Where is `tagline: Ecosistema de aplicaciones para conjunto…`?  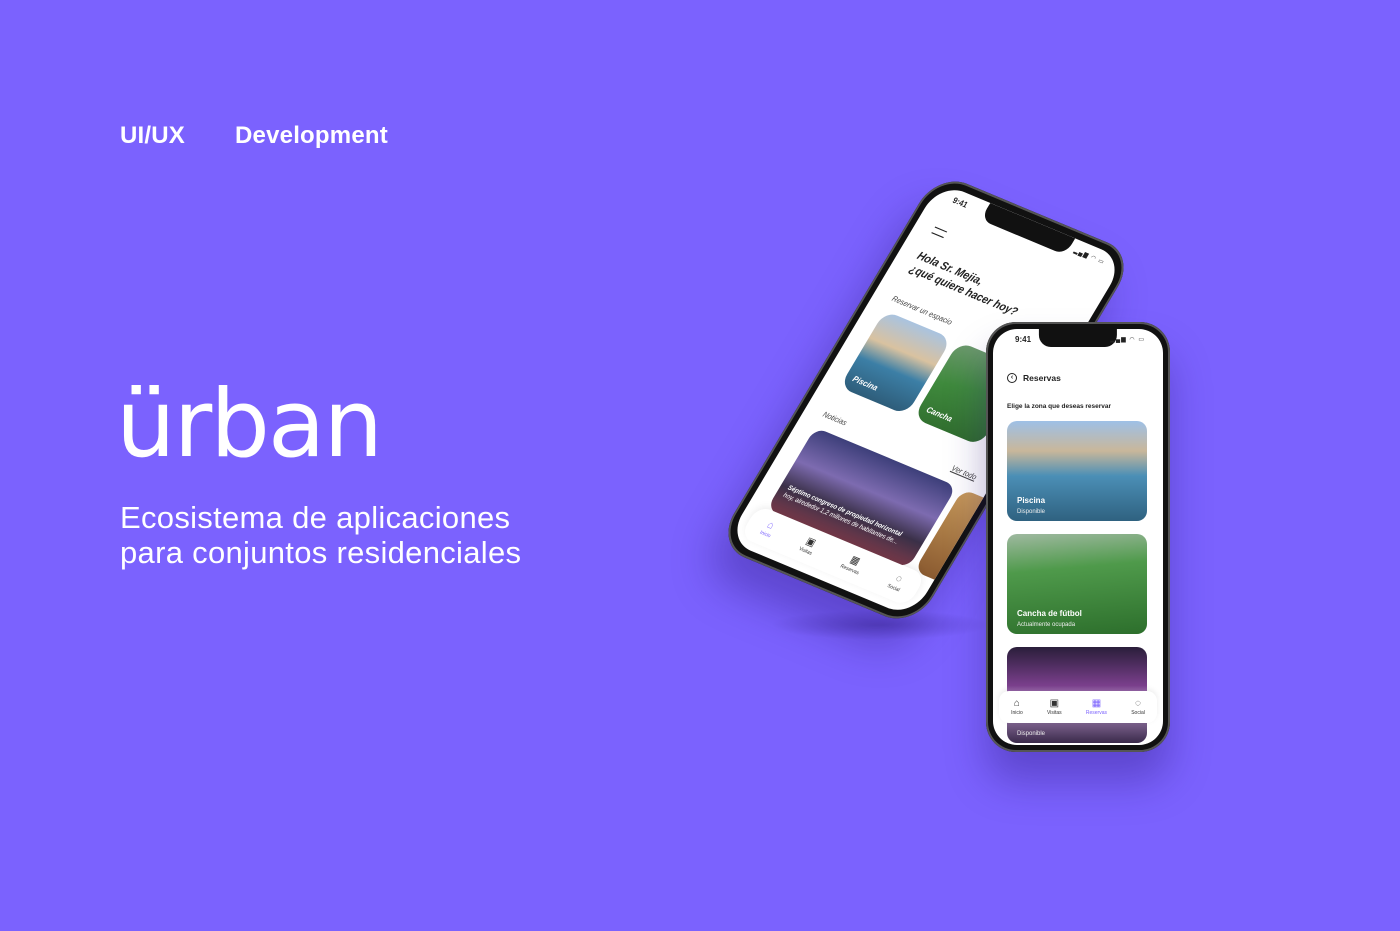
tagline: Ecosistema de aplicaciones para conjunto… is located at coordinates (340, 535).